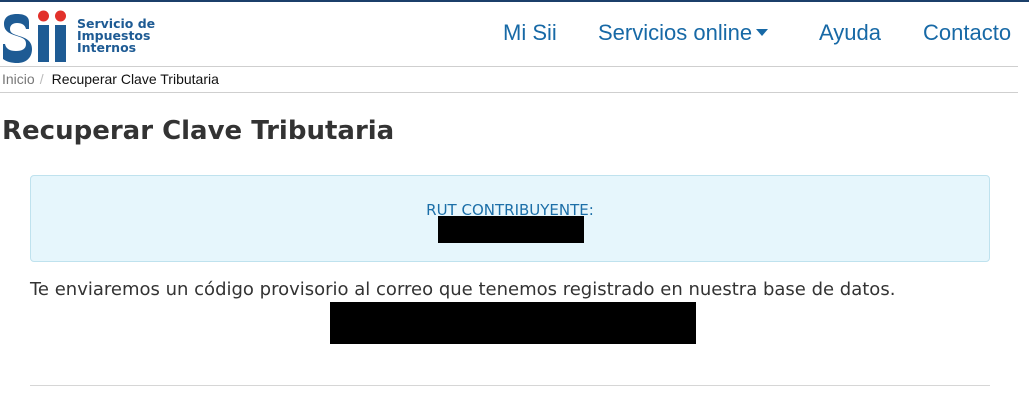 This screenshot has height=400, width=1029. I want to click on content-divider, so click(510, 385).